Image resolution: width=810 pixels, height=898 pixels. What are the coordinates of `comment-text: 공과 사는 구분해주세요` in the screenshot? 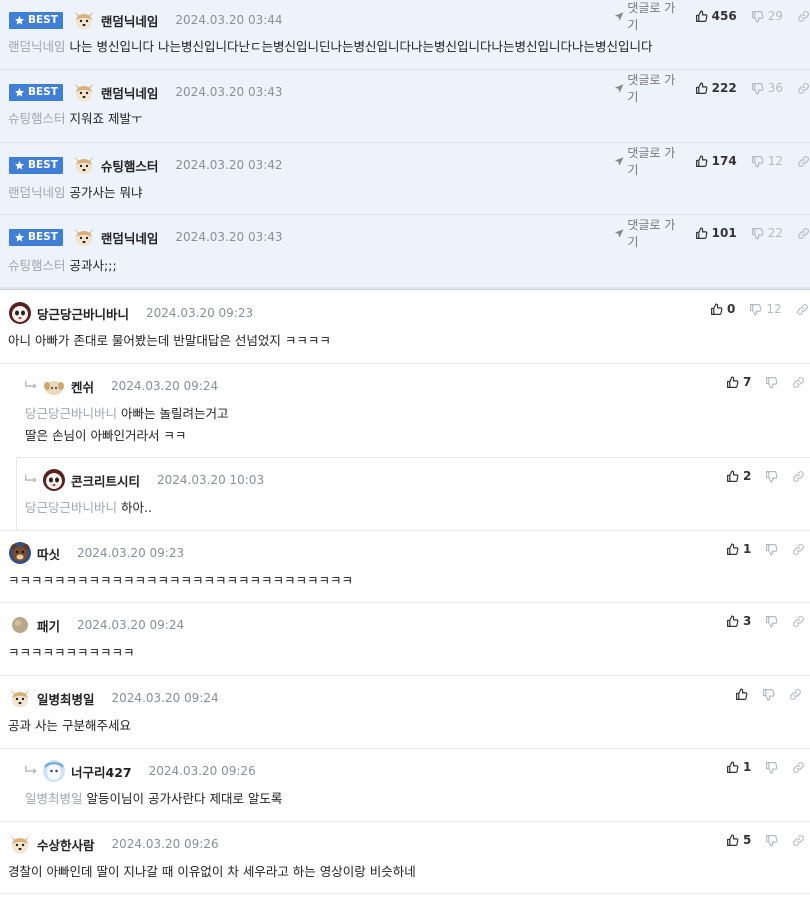 It's located at (69, 725).